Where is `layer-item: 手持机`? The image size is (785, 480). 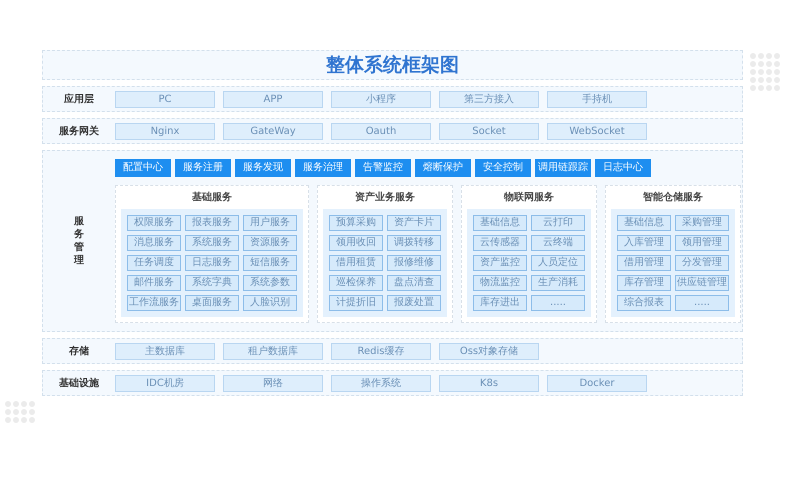
layer-item: 手持机 is located at coordinates (597, 99).